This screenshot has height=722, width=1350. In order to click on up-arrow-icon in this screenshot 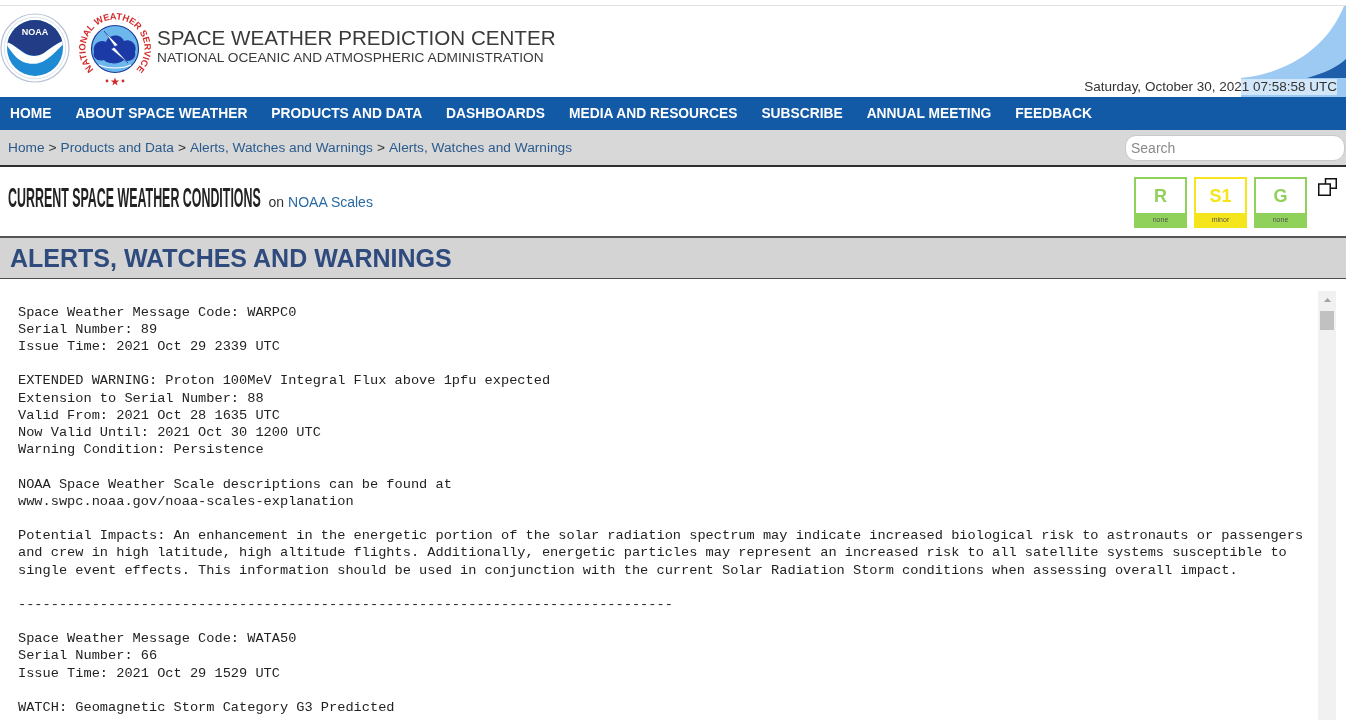, I will do `click(1327, 300)`.